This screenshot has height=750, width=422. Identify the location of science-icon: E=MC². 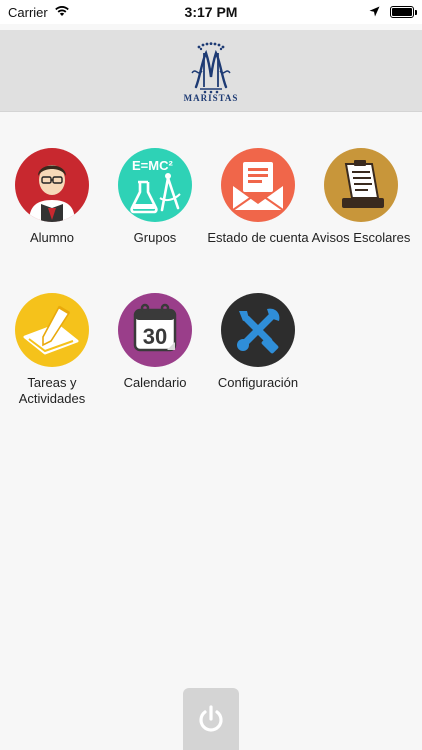
(155, 185).